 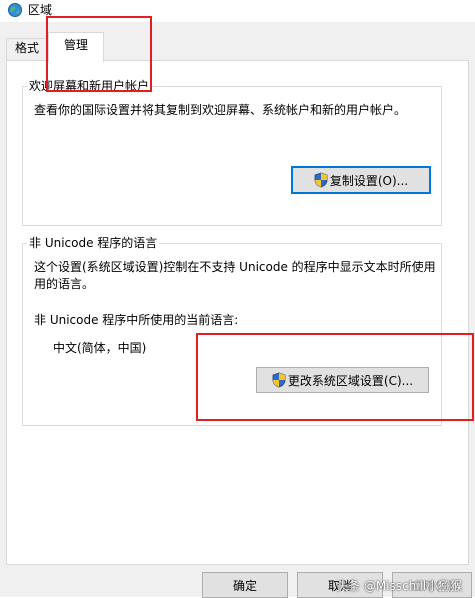 I want to click on current-language-value: 中文(简体，中国), so click(x=100, y=348).